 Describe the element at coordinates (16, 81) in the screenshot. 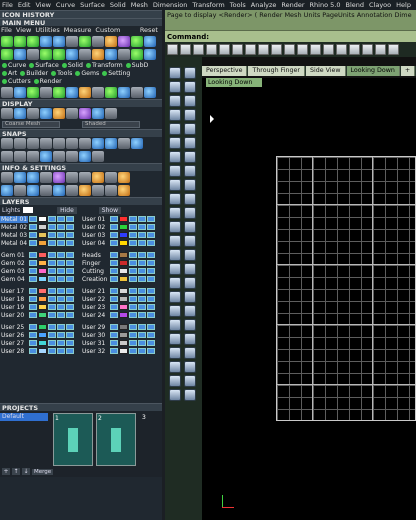

I see `mode-tab-cutters: Cutters` at that location.